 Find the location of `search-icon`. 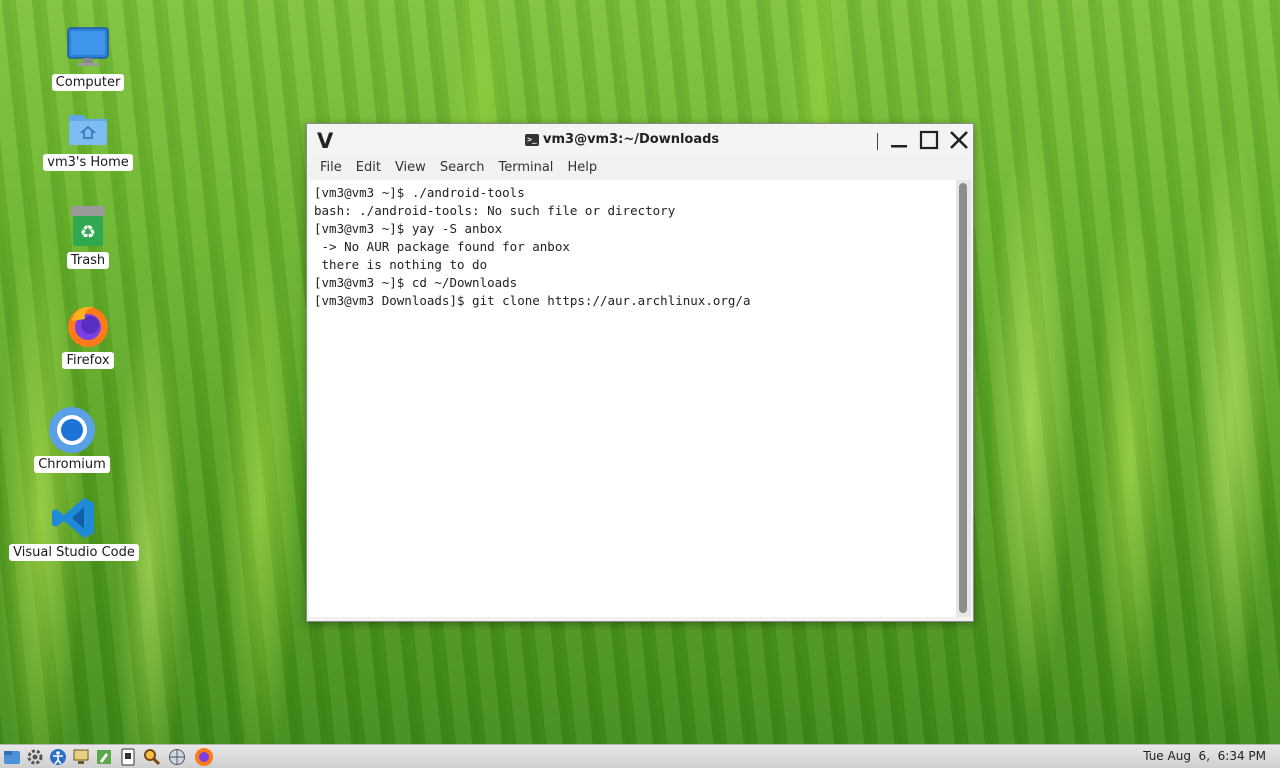

search-icon is located at coordinates (152, 757).